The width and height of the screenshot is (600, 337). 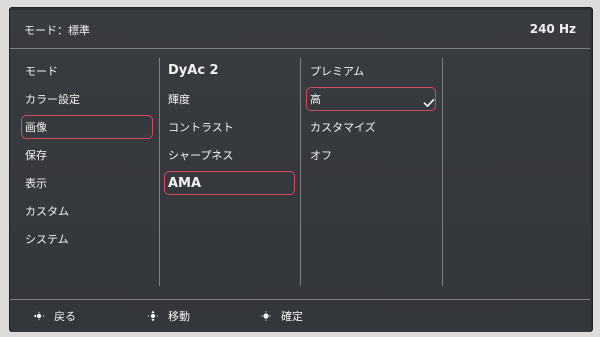 What do you see at coordinates (429, 103) in the screenshot?
I see `checkmark-icon` at bounding box center [429, 103].